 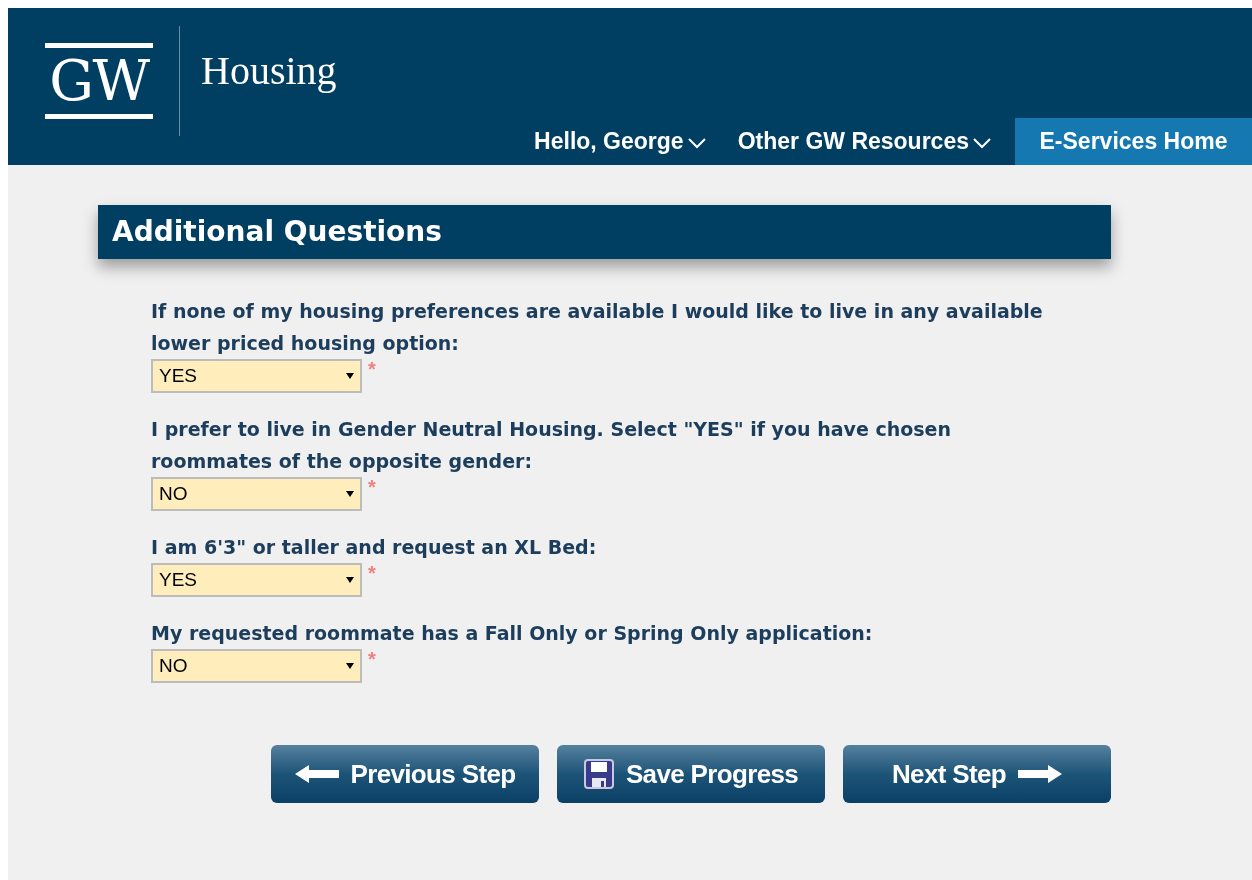 I want to click on nav-link: E-Services Home, so click(x=1133, y=141).